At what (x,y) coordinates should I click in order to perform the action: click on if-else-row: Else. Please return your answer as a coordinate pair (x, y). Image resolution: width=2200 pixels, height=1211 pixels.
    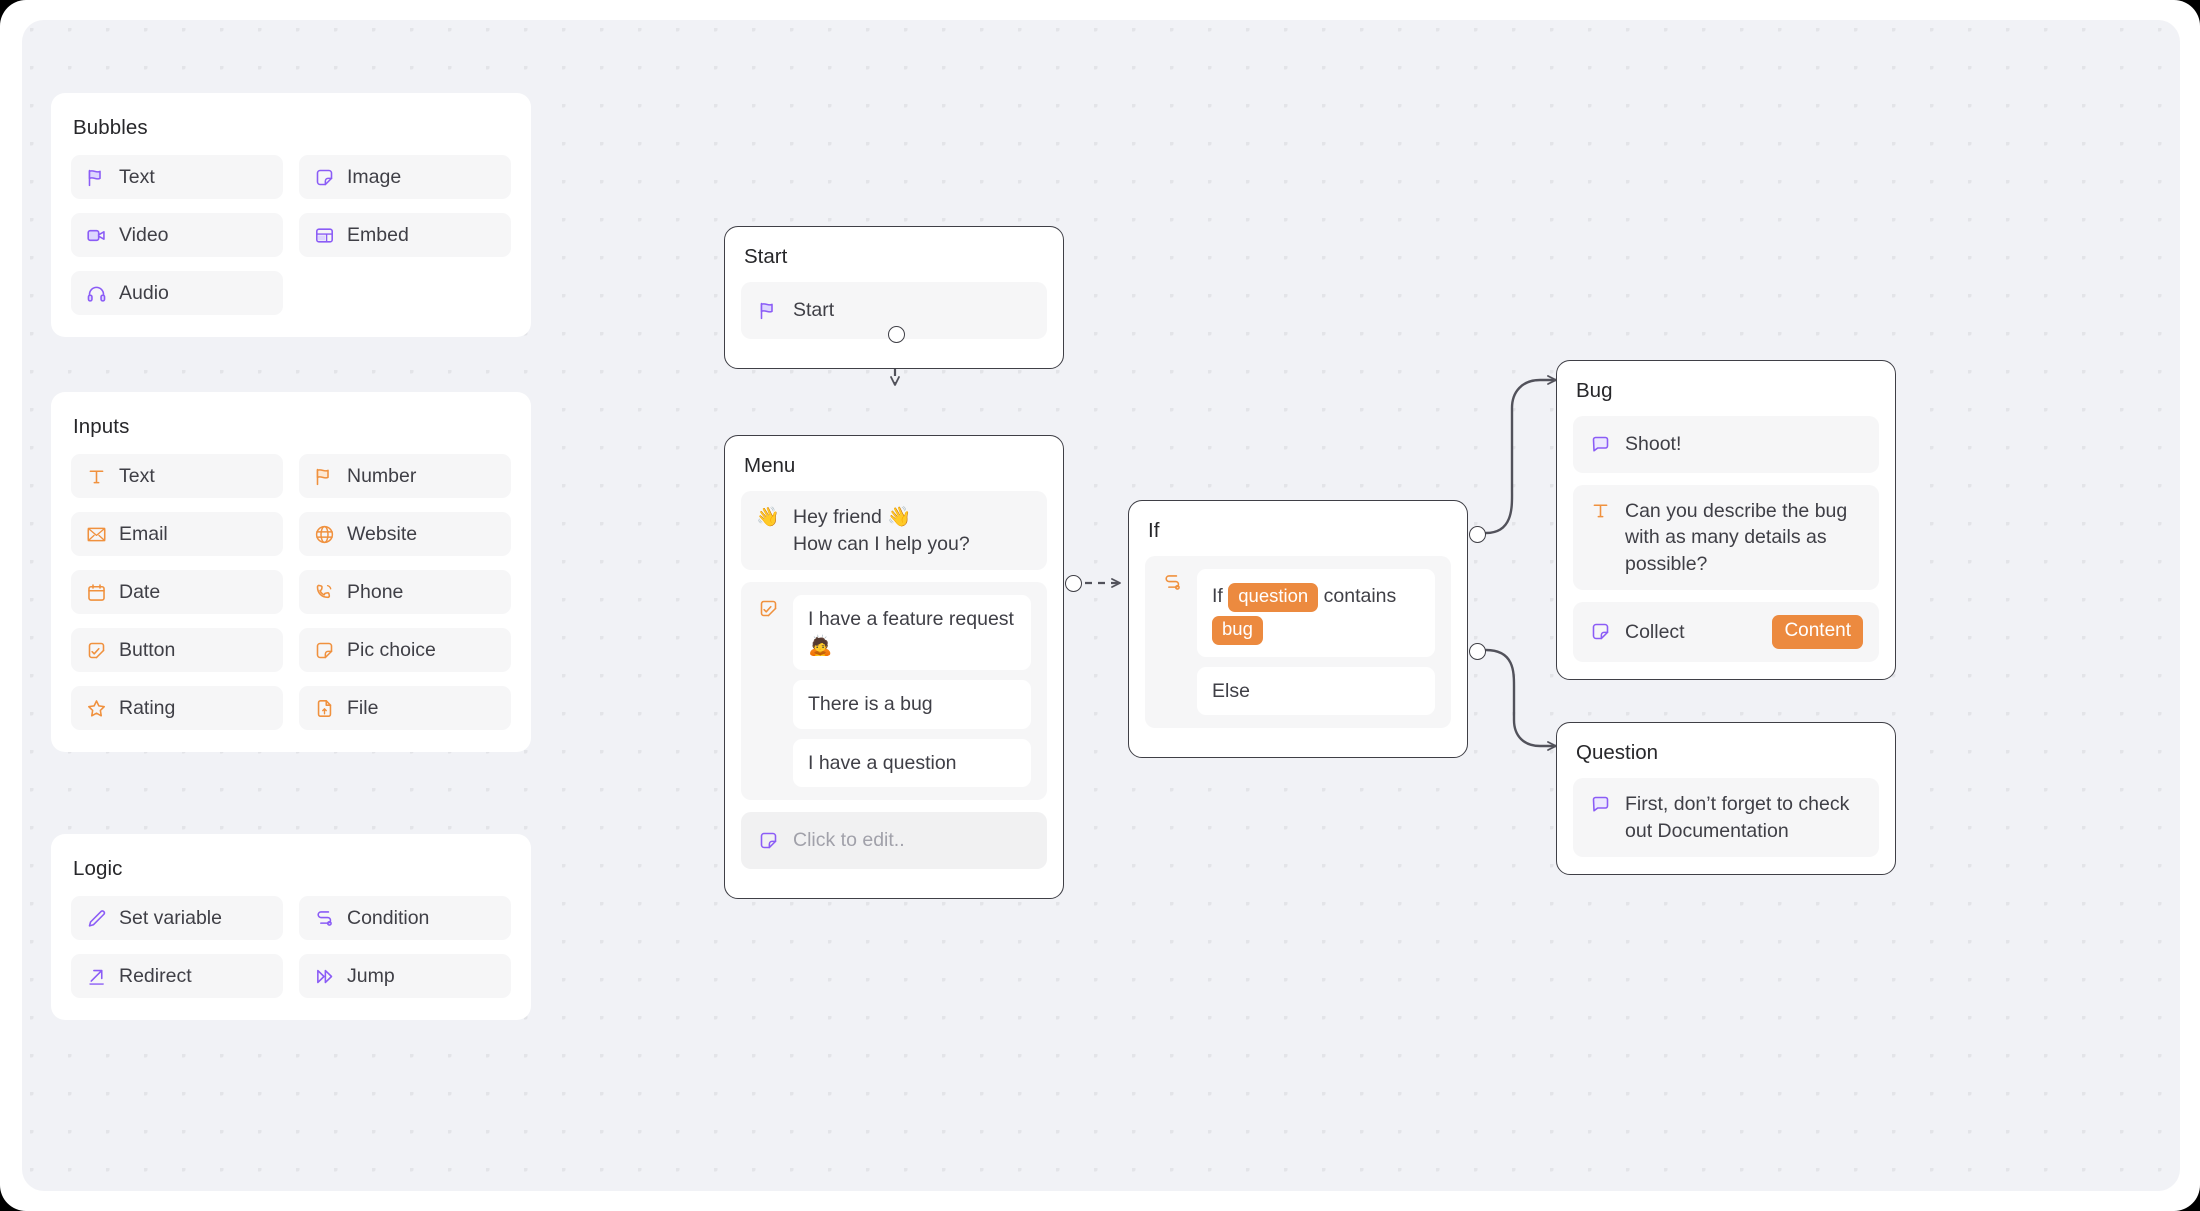
    Looking at the image, I should click on (1316, 691).